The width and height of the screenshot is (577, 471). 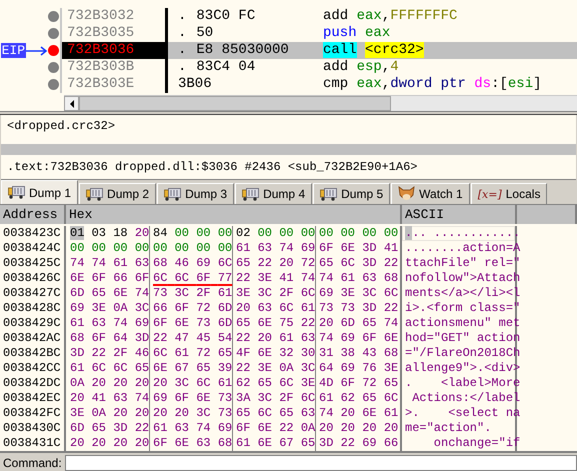 What do you see at coordinates (191, 413) in the screenshot?
I see `hex-cell: 20 20 3C 73` at bounding box center [191, 413].